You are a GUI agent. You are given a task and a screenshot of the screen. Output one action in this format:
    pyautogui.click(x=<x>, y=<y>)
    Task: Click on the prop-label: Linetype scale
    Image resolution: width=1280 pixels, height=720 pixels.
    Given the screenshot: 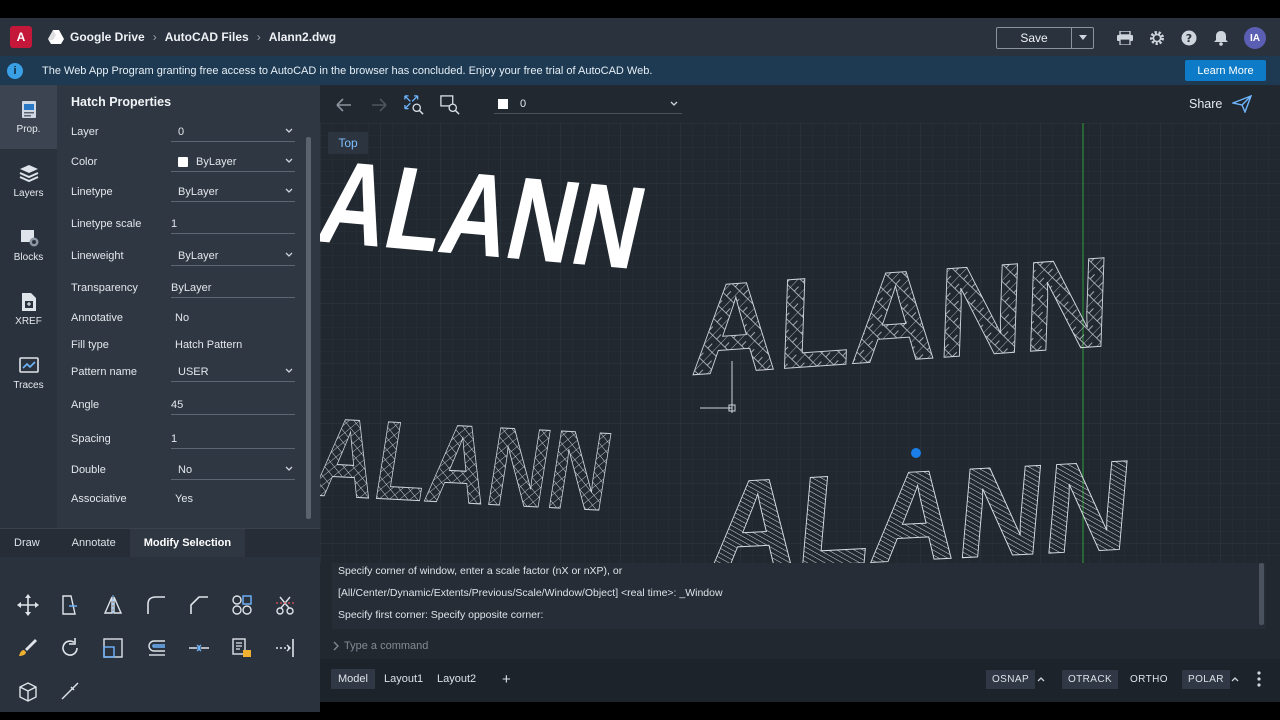 What is the action you would take?
    pyautogui.click(x=106, y=224)
    